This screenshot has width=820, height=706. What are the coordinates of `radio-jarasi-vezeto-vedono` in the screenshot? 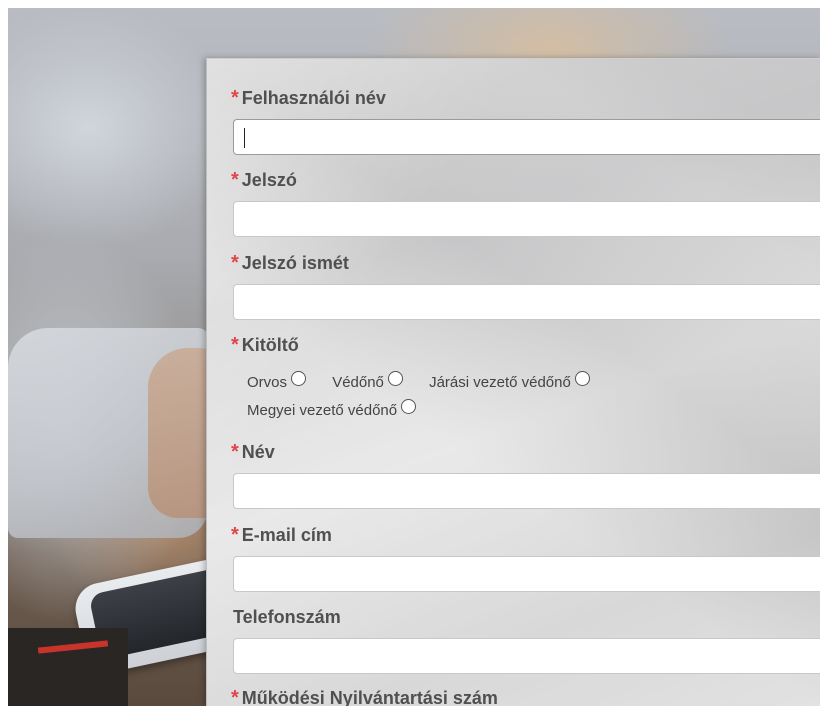 It's located at (582, 378).